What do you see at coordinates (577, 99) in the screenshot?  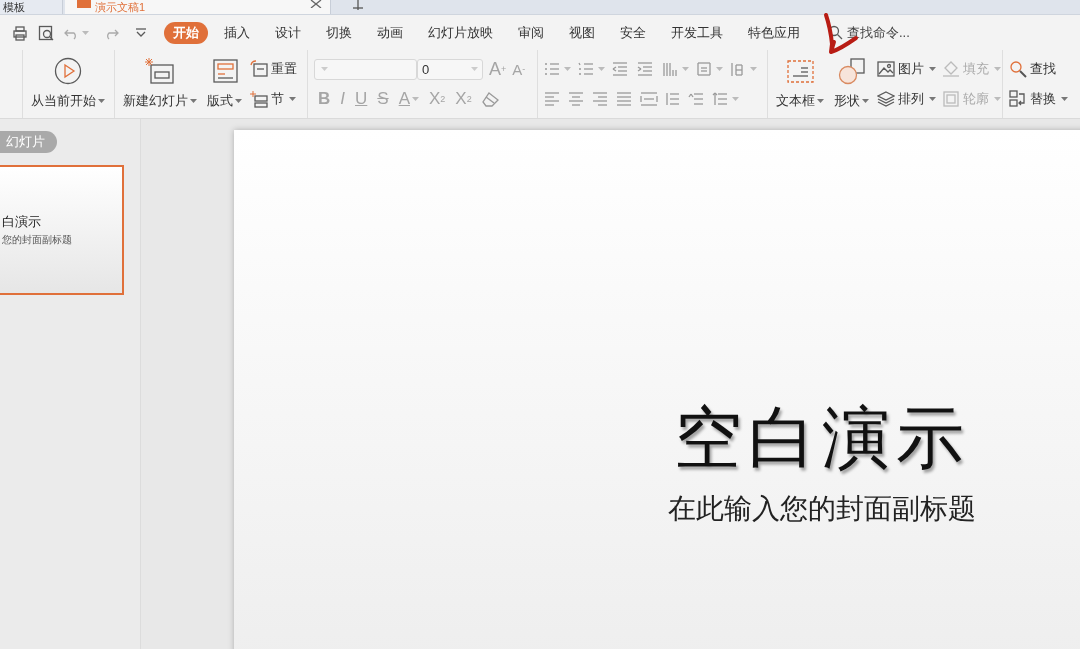 I see `align-center-icon` at bounding box center [577, 99].